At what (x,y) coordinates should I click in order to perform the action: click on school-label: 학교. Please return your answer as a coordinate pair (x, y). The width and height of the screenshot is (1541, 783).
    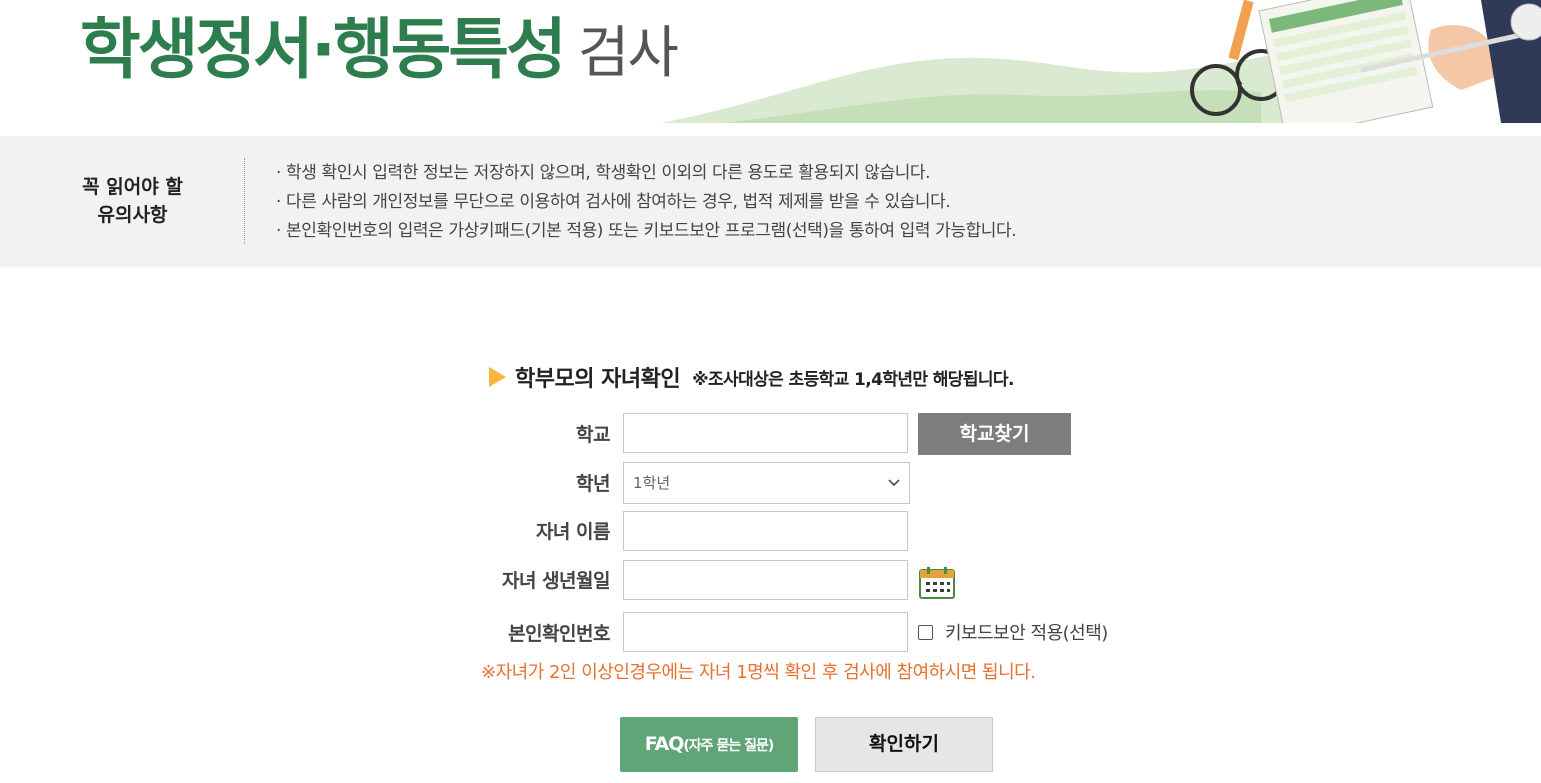
    Looking at the image, I should click on (593, 435).